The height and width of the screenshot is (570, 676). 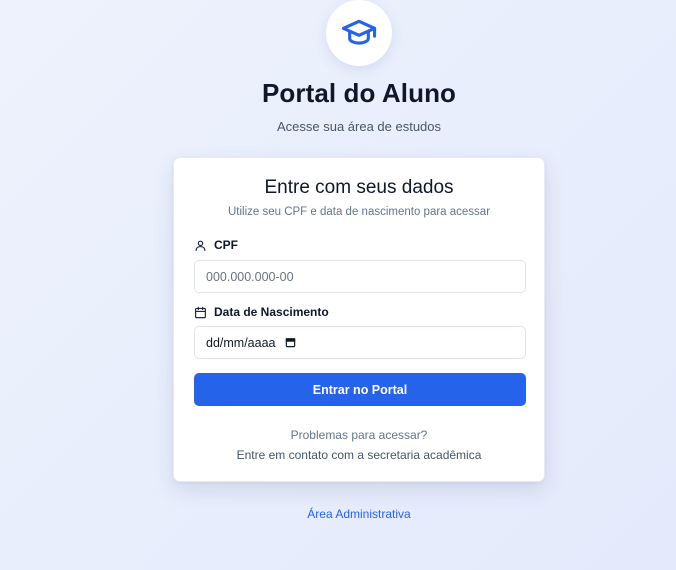 I want to click on page-title: Portal do Aluno, so click(x=359, y=93).